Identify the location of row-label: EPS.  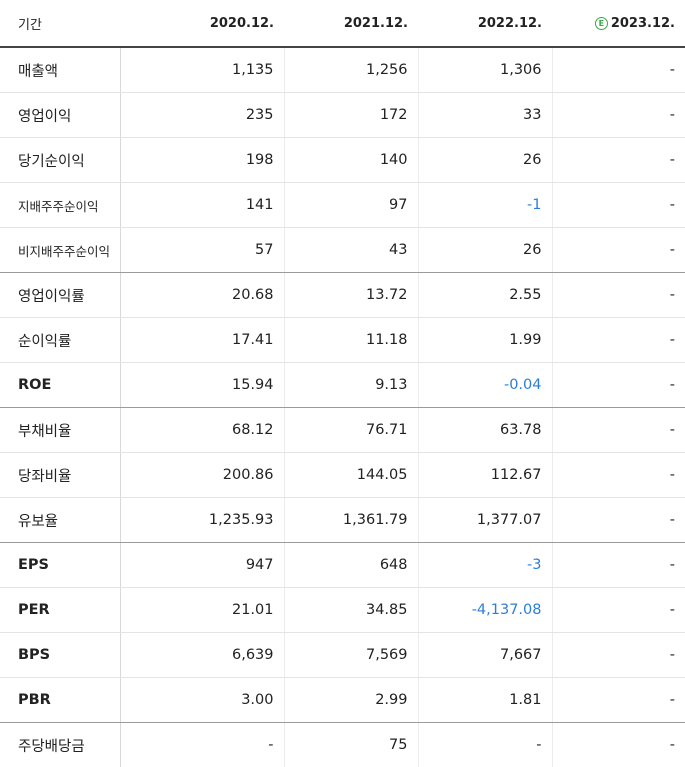
(60, 565).